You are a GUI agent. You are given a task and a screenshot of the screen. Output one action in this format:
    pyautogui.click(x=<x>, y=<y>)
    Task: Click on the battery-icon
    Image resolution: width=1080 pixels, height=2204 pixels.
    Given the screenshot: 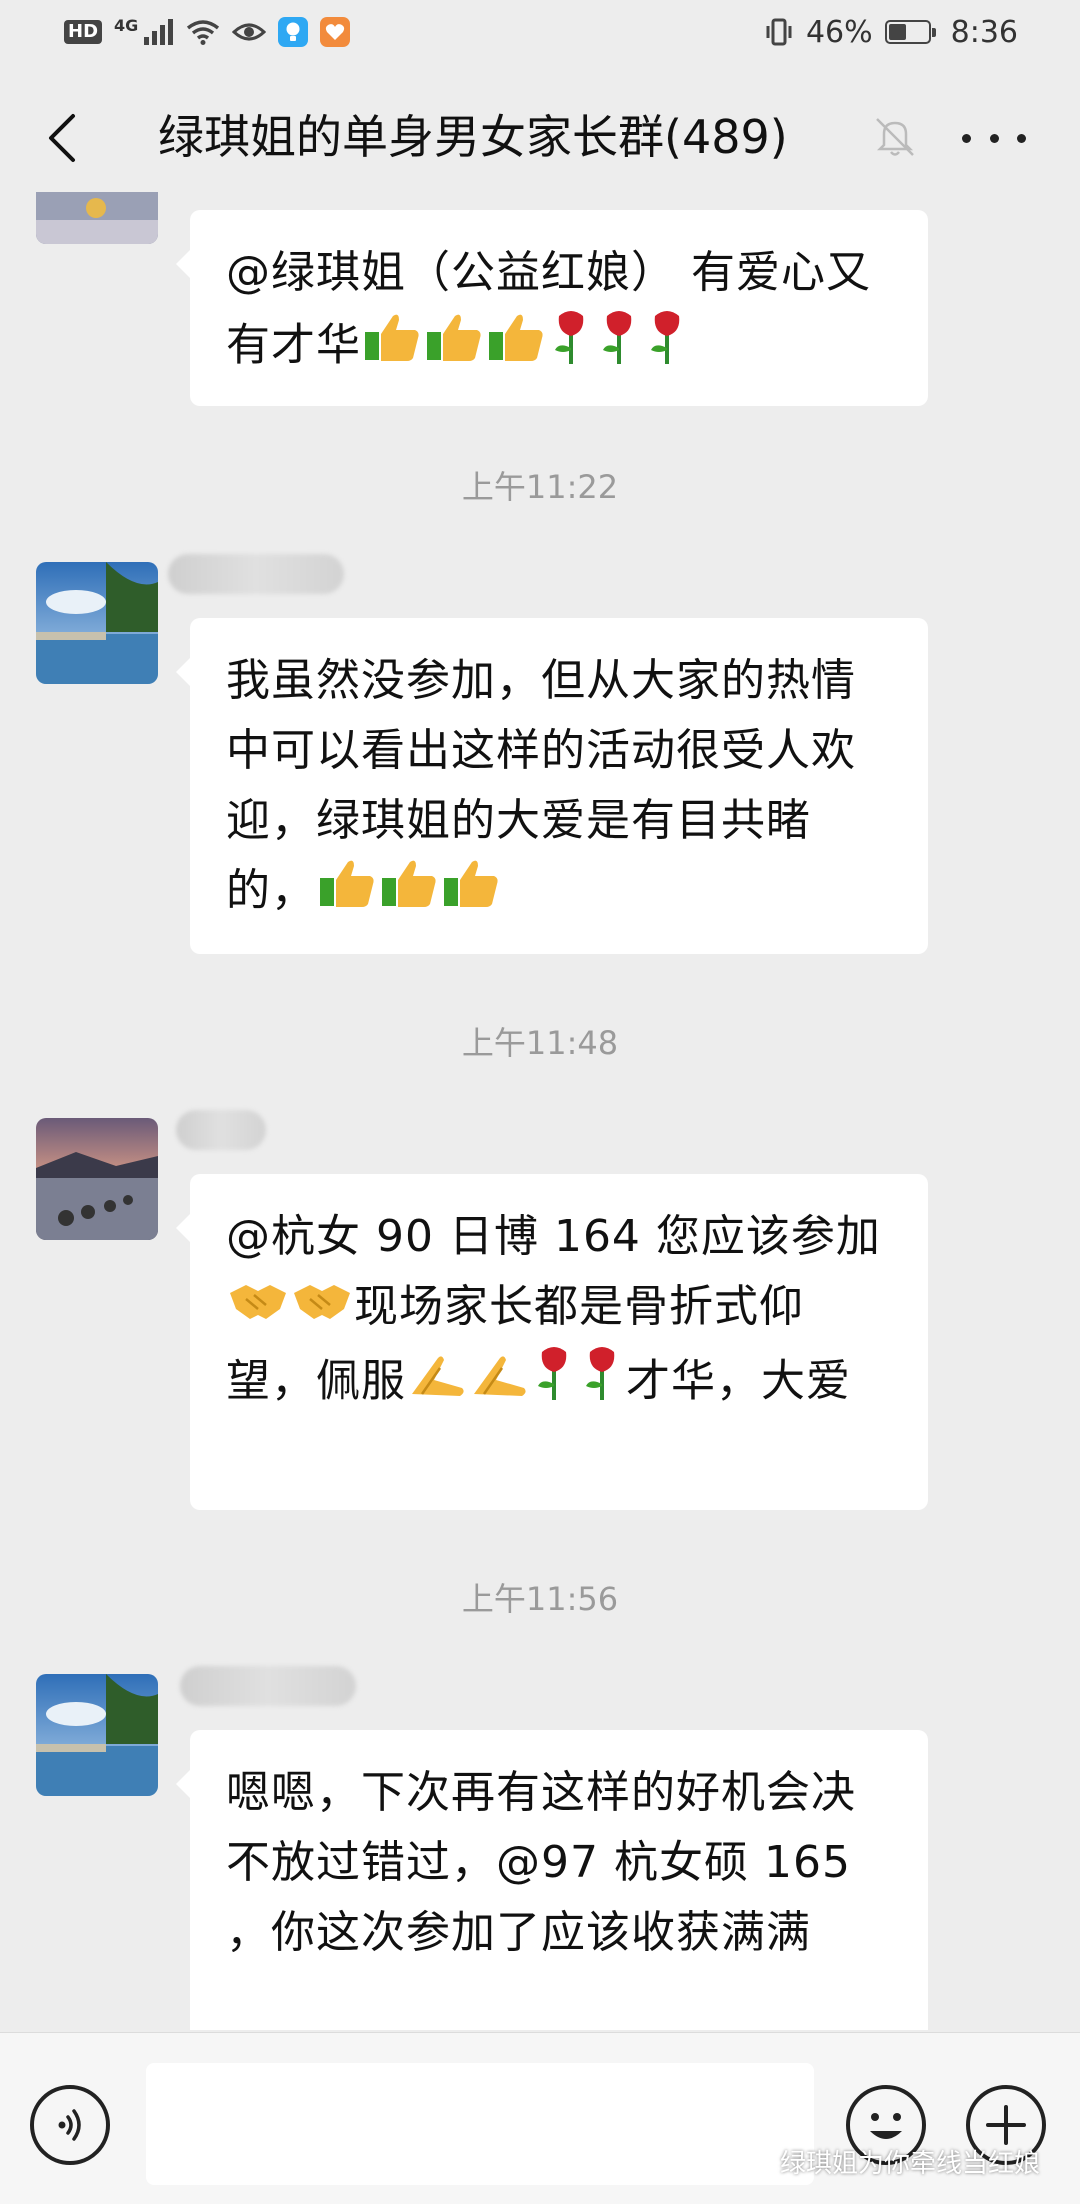 What is the action you would take?
    pyautogui.click(x=910, y=32)
    